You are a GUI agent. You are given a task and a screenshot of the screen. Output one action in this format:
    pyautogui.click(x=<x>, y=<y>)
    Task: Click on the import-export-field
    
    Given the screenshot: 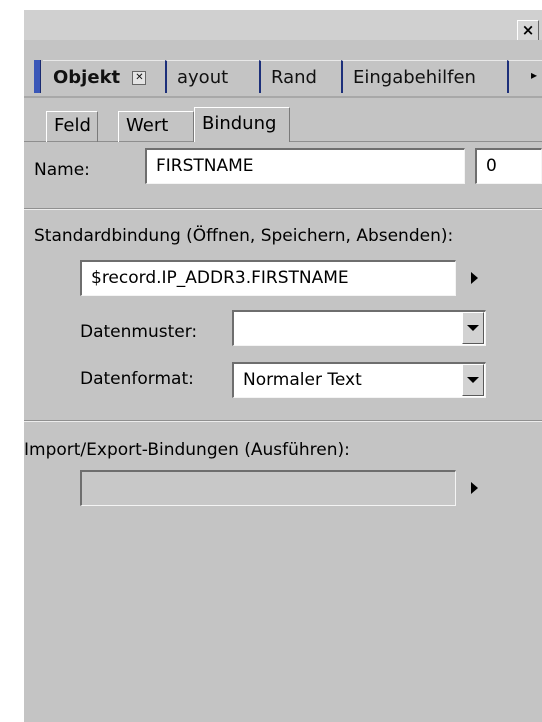 What is the action you would take?
    pyautogui.click(x=268, y=488)
    